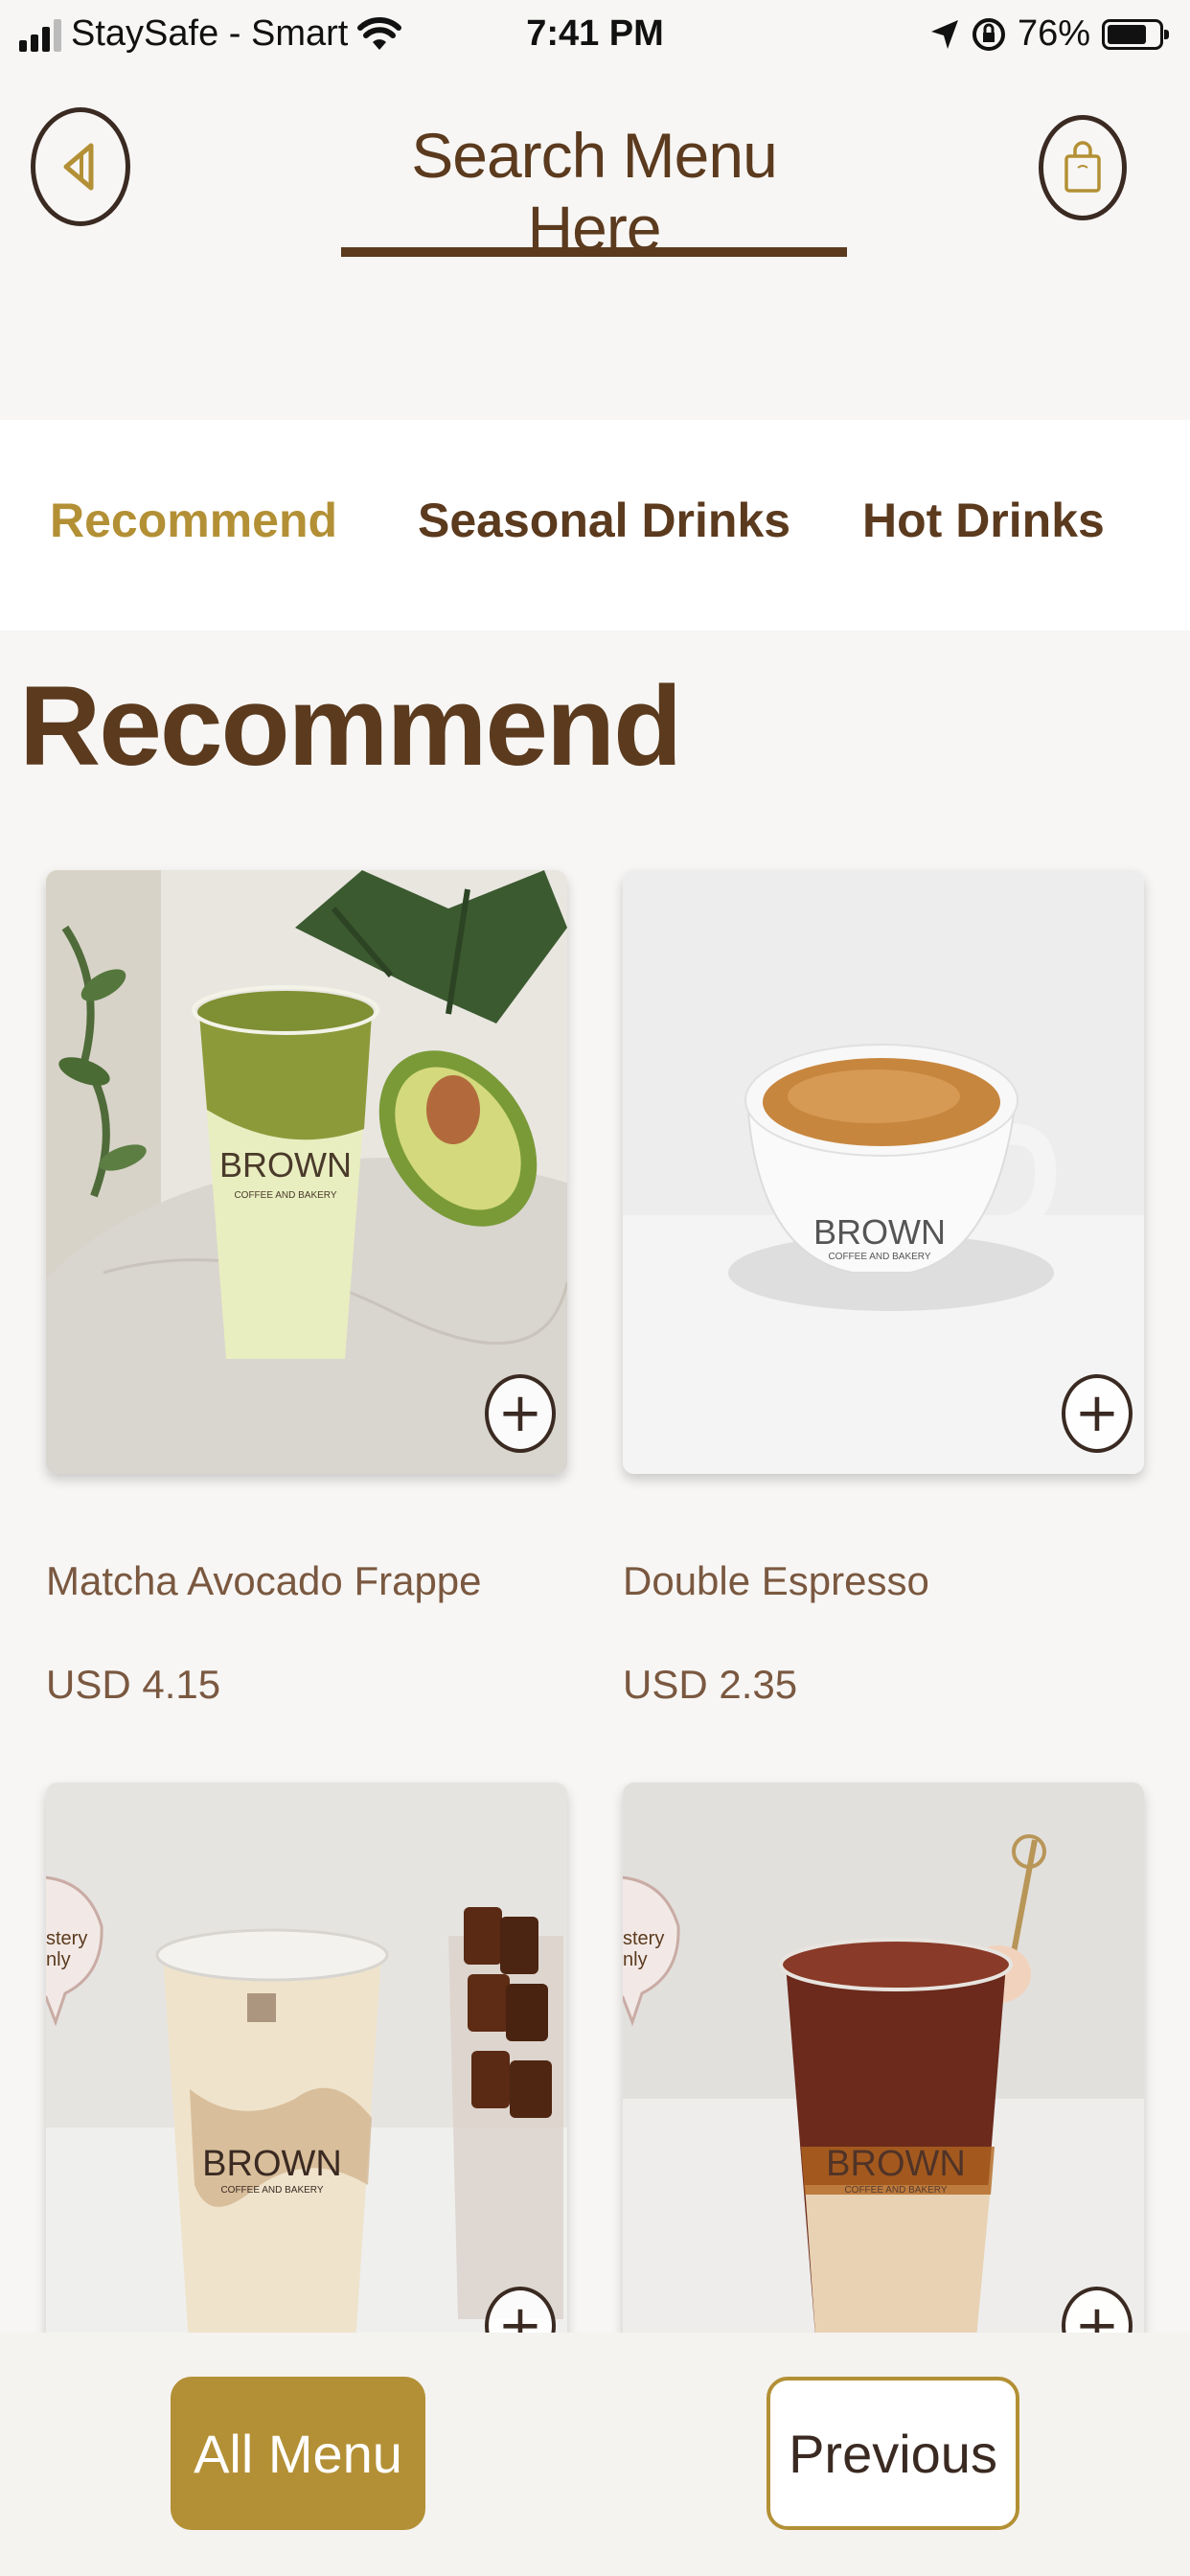  What do you see at coordinates (194, 520) in the screenshot?
I see `tab-recommend: Recommend` at bounding box center [194, 520].